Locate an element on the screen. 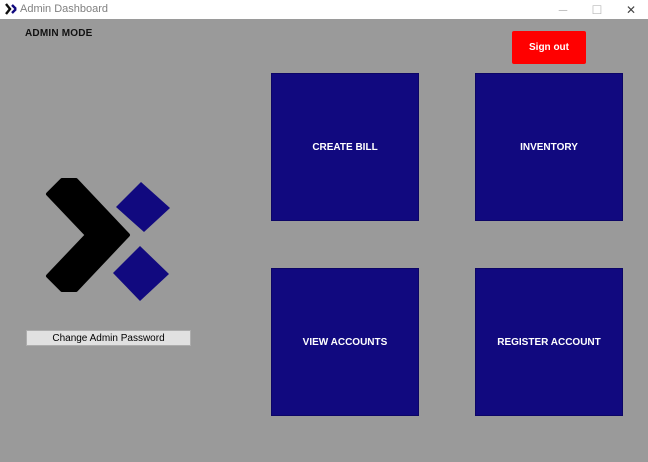 The height and width of the screenshot is (462, 648). mode-label: ADMIN MODE is located at coordinates (59, 33).